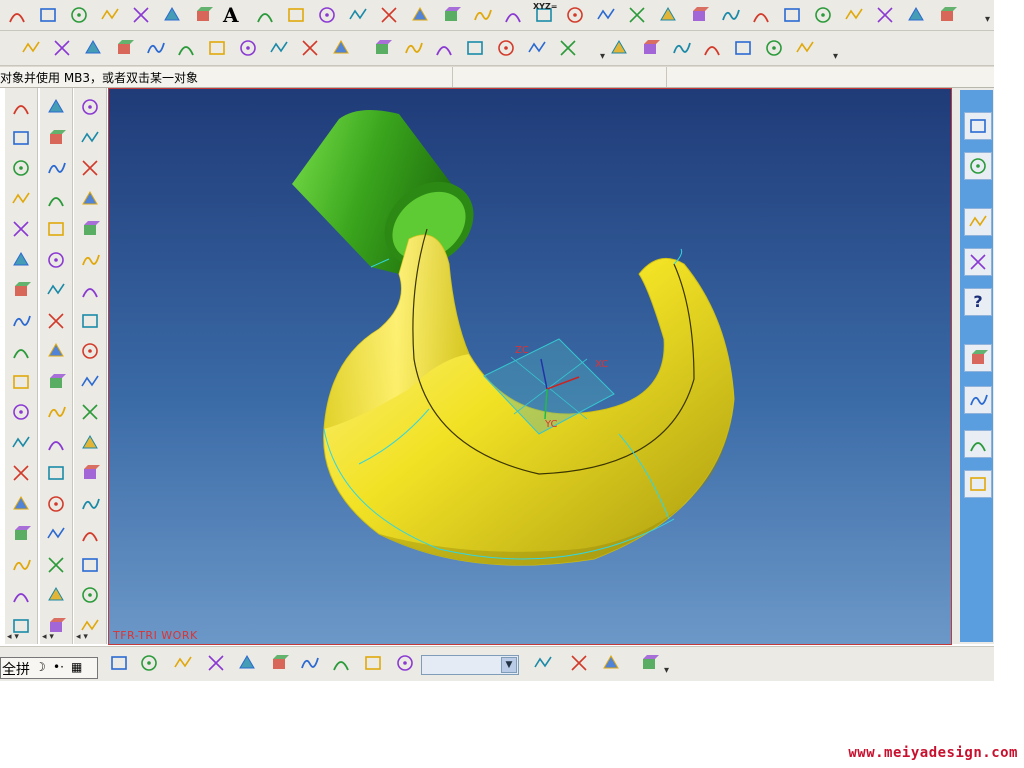 This screenshot has width=1024, height=768. Describe the element at coordinates (56, 443) in the screenshot. I see `pad-icon` at that location.